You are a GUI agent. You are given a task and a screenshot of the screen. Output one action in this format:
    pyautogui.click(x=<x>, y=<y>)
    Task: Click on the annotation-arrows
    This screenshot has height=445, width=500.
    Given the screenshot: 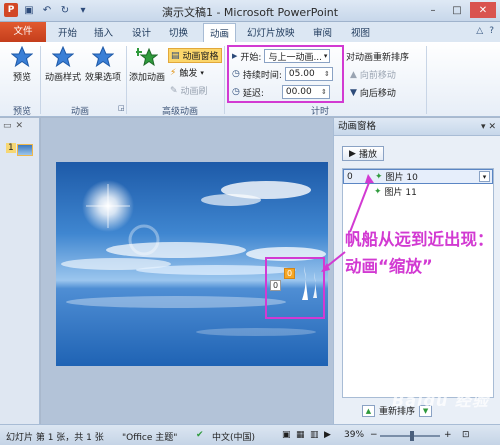 What is the action you would take?
    pyautogui.click(x=347, y=223)
    